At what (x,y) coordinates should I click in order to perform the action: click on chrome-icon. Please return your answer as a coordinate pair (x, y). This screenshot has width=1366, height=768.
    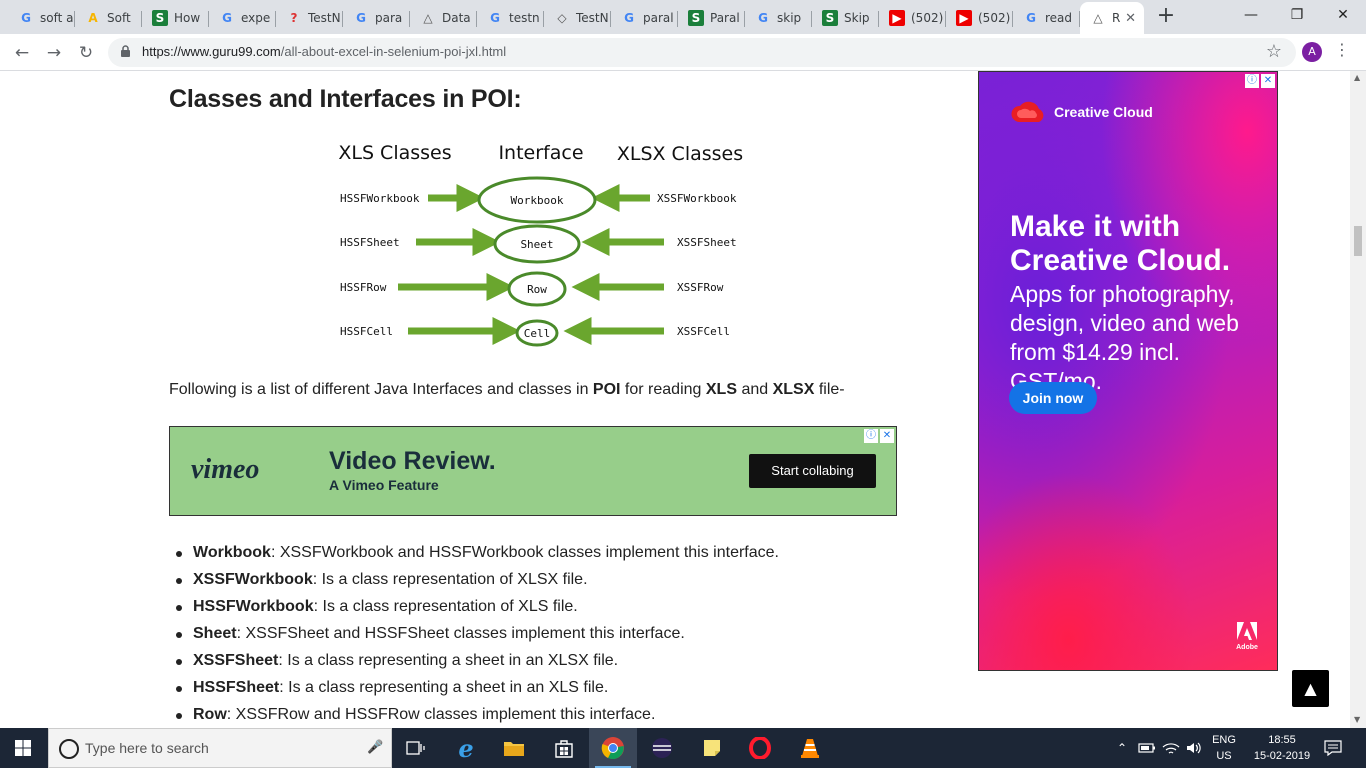
    Looking at the image, I should click on (613, 748).